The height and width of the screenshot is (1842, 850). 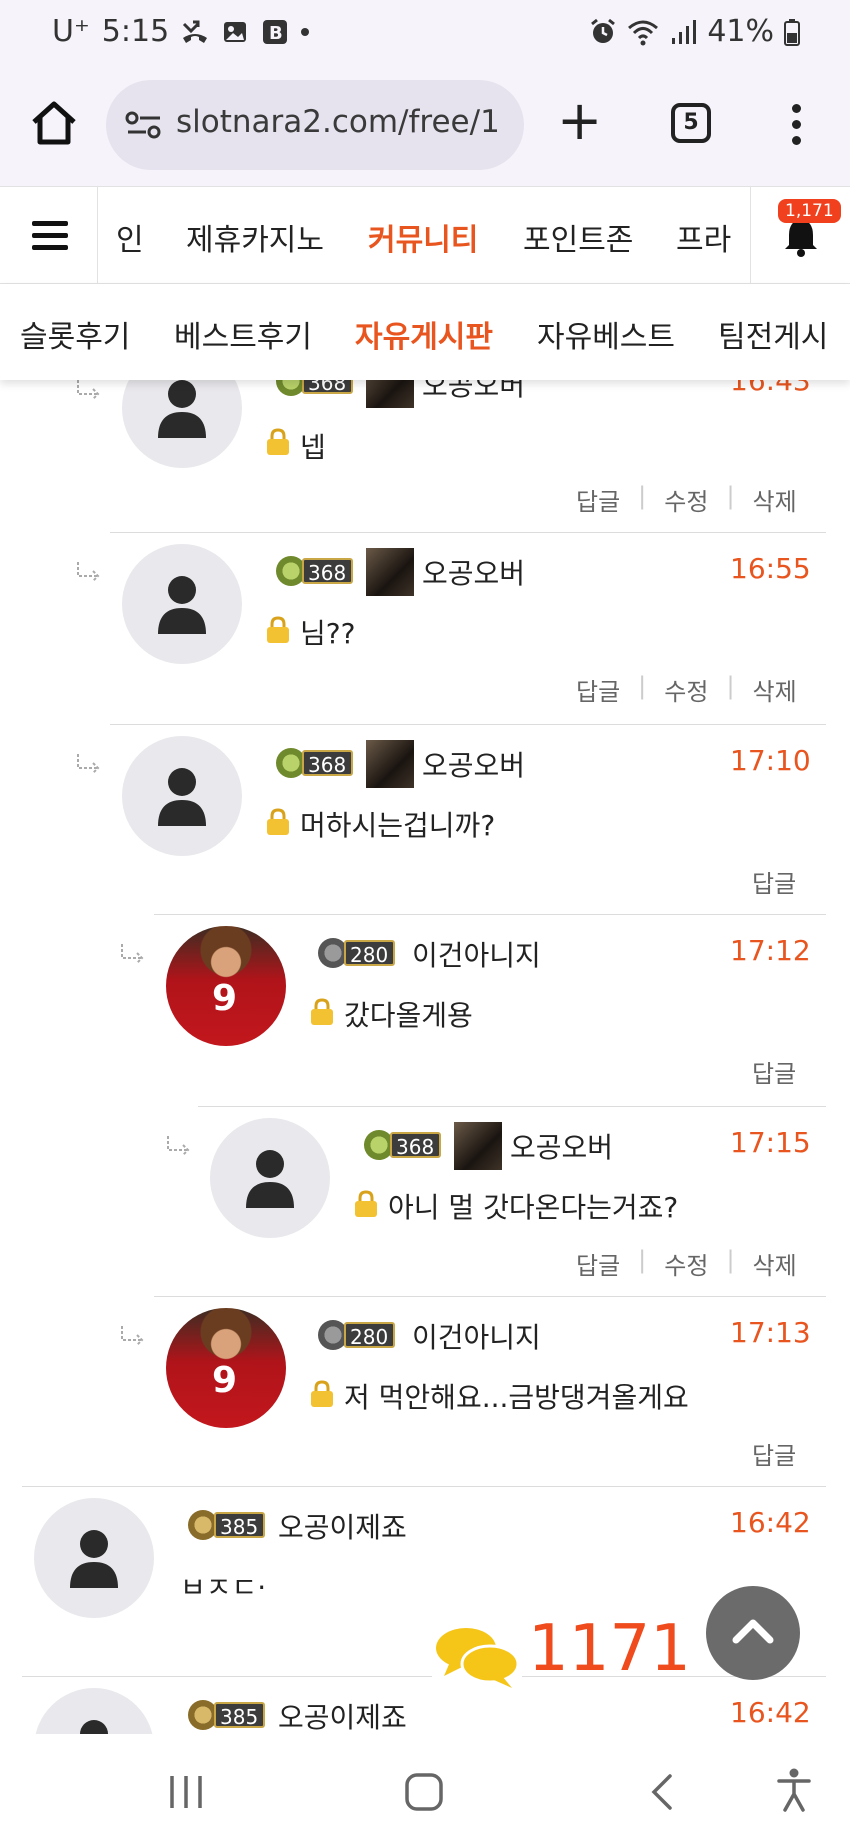 What do you see at coordinates (770, 1142) in the screenshot?
I see `comment-time: 17:15` at bounding box center [770, 1142].